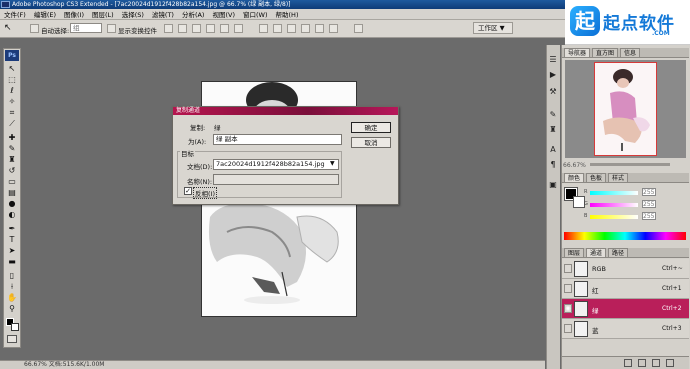 The height and width of the screenshot is (369, 690). I want to click on align-hcenter-icon, so click(224, 28).